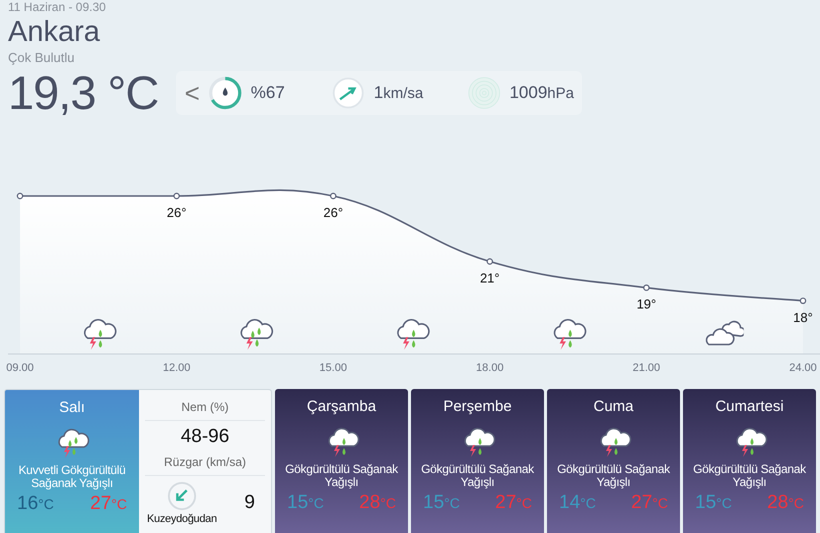 The height and width of the screenshot is (533, 820). I want to click on humidity-range: 48-96, so click(205, 437).